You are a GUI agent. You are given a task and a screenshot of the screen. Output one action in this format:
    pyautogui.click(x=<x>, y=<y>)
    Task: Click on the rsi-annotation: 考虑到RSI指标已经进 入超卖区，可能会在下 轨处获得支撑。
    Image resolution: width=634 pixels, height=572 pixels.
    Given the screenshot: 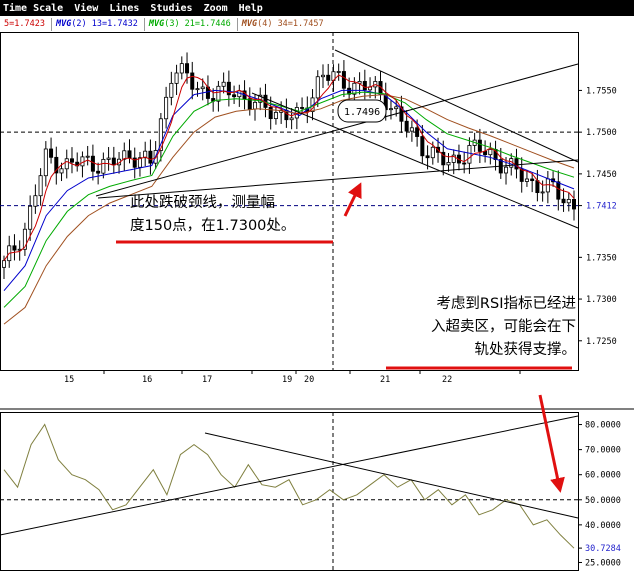 What is the action you would take?
    pyautogui.click(x=480, y=327)
    